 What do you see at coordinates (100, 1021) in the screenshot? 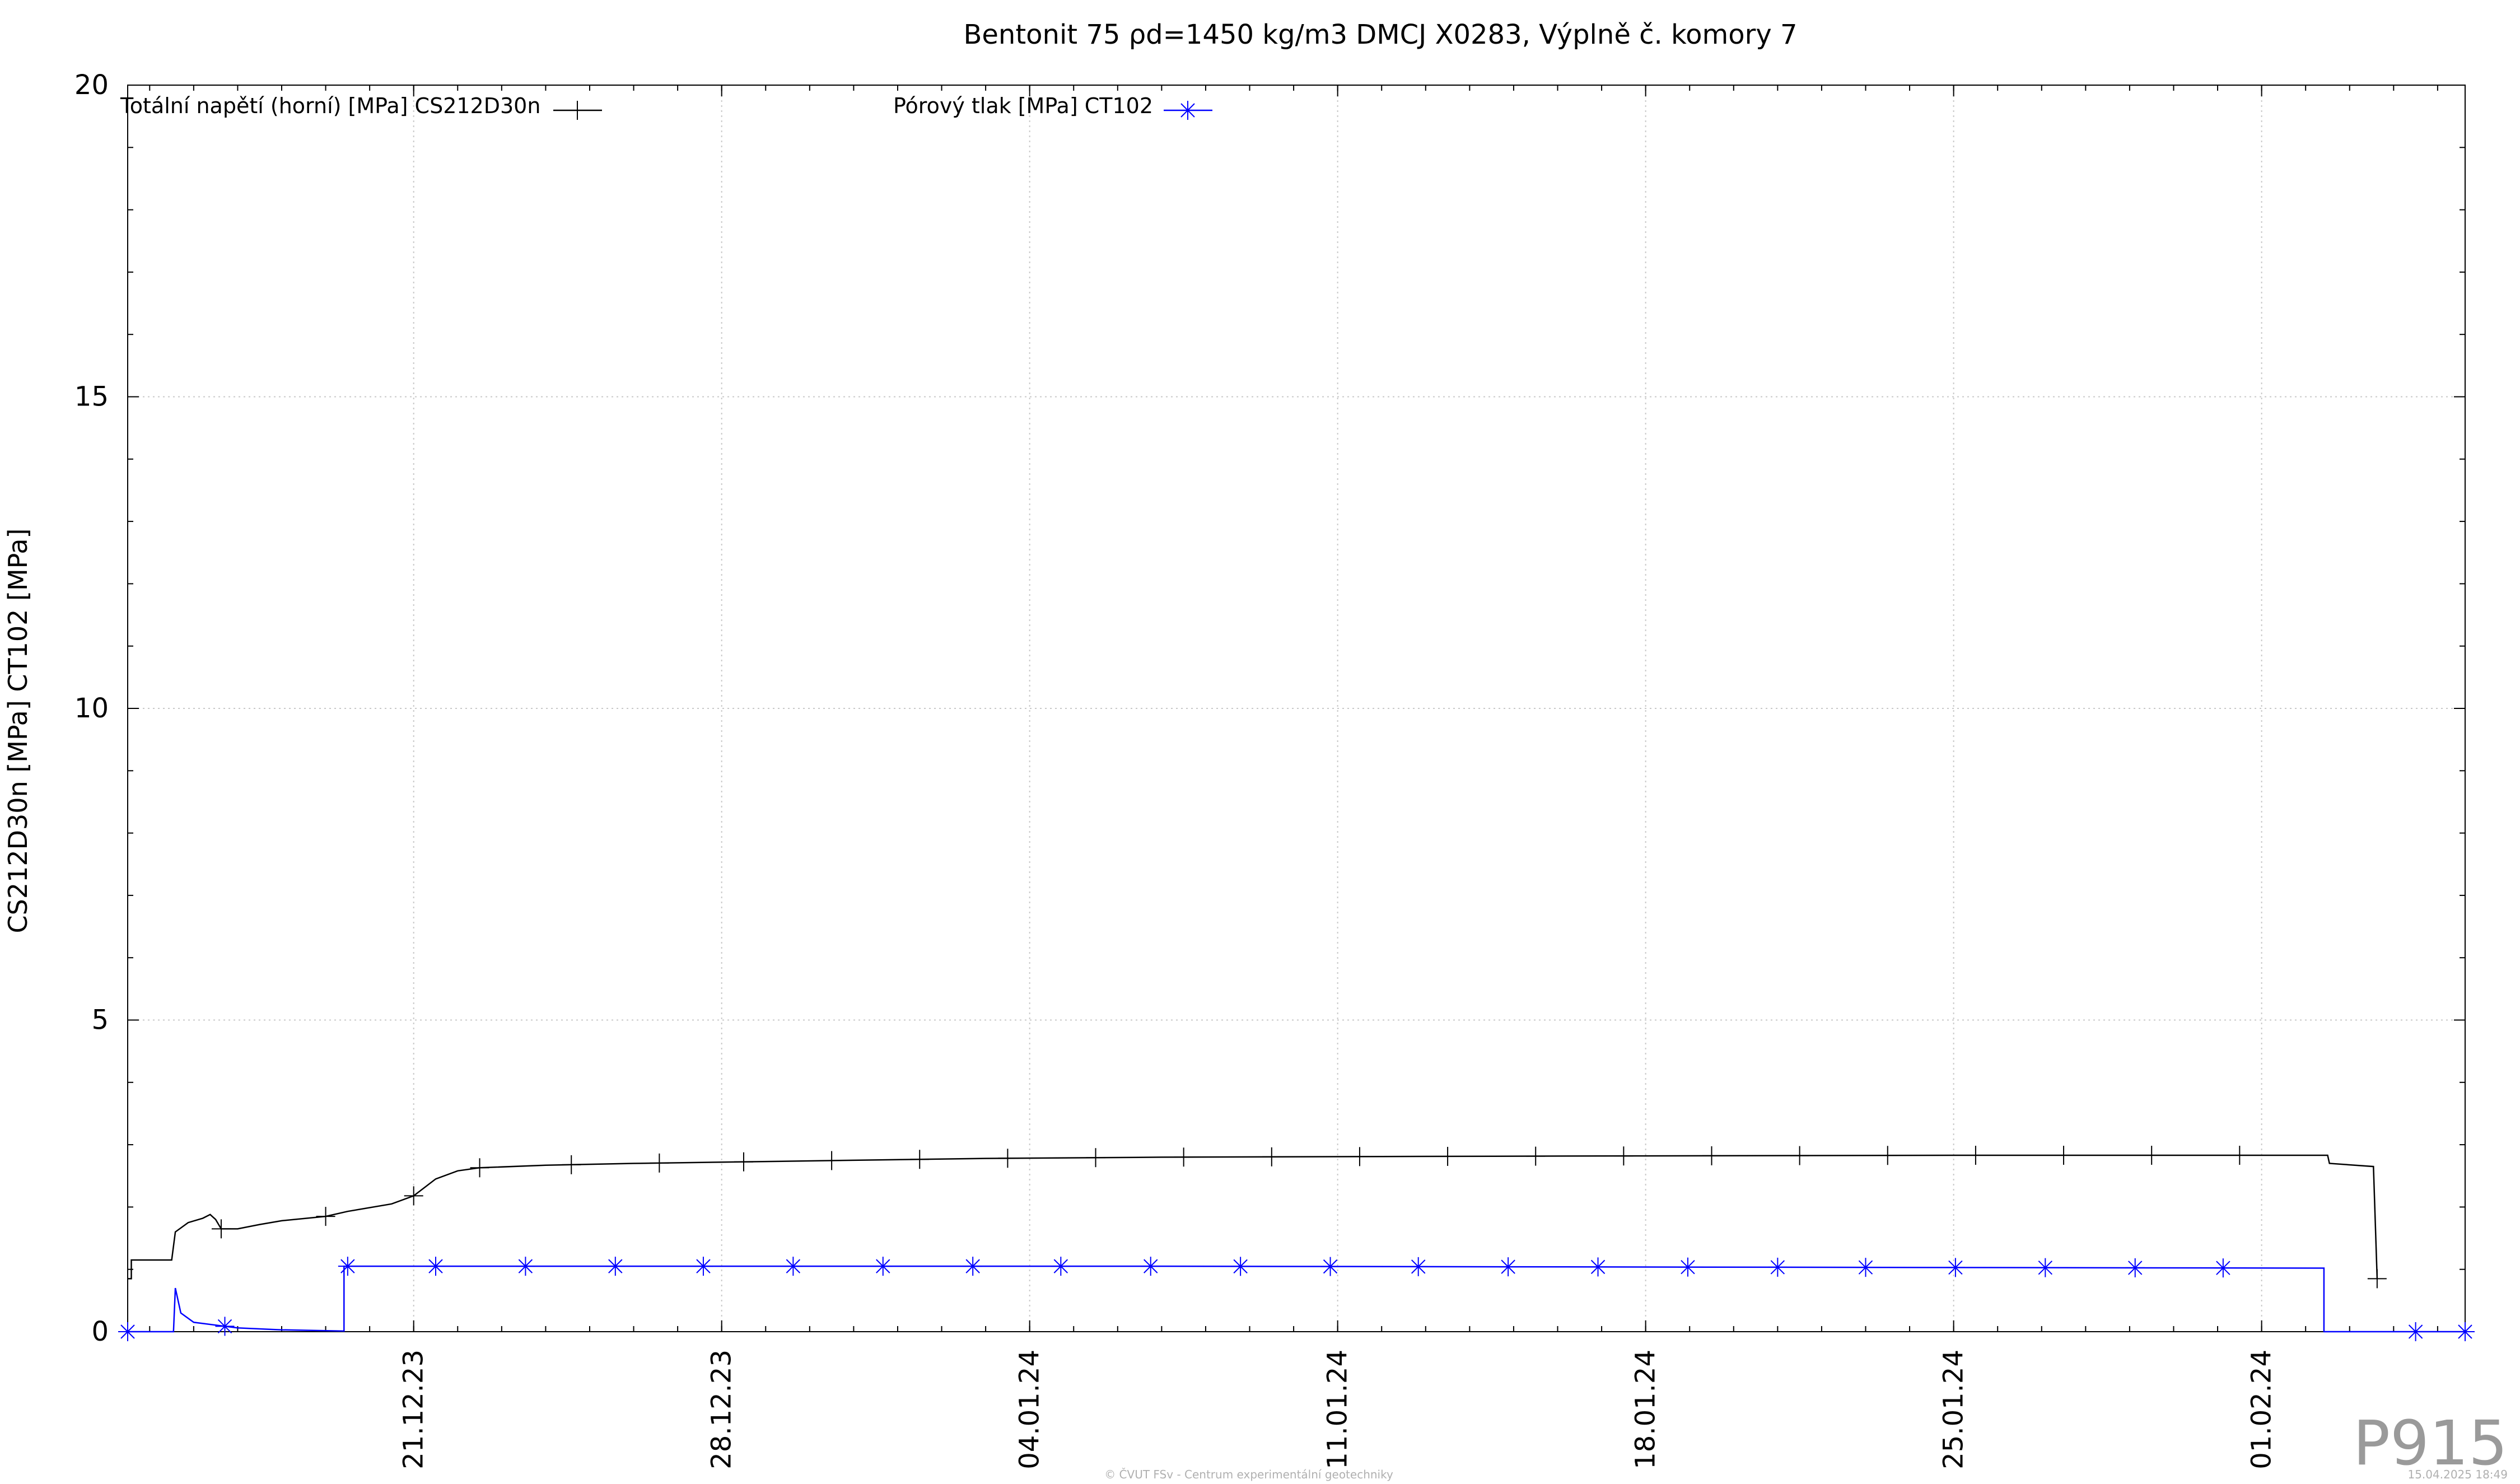
I see `y-tick-label: 5` at bounding box center [100, 1021].